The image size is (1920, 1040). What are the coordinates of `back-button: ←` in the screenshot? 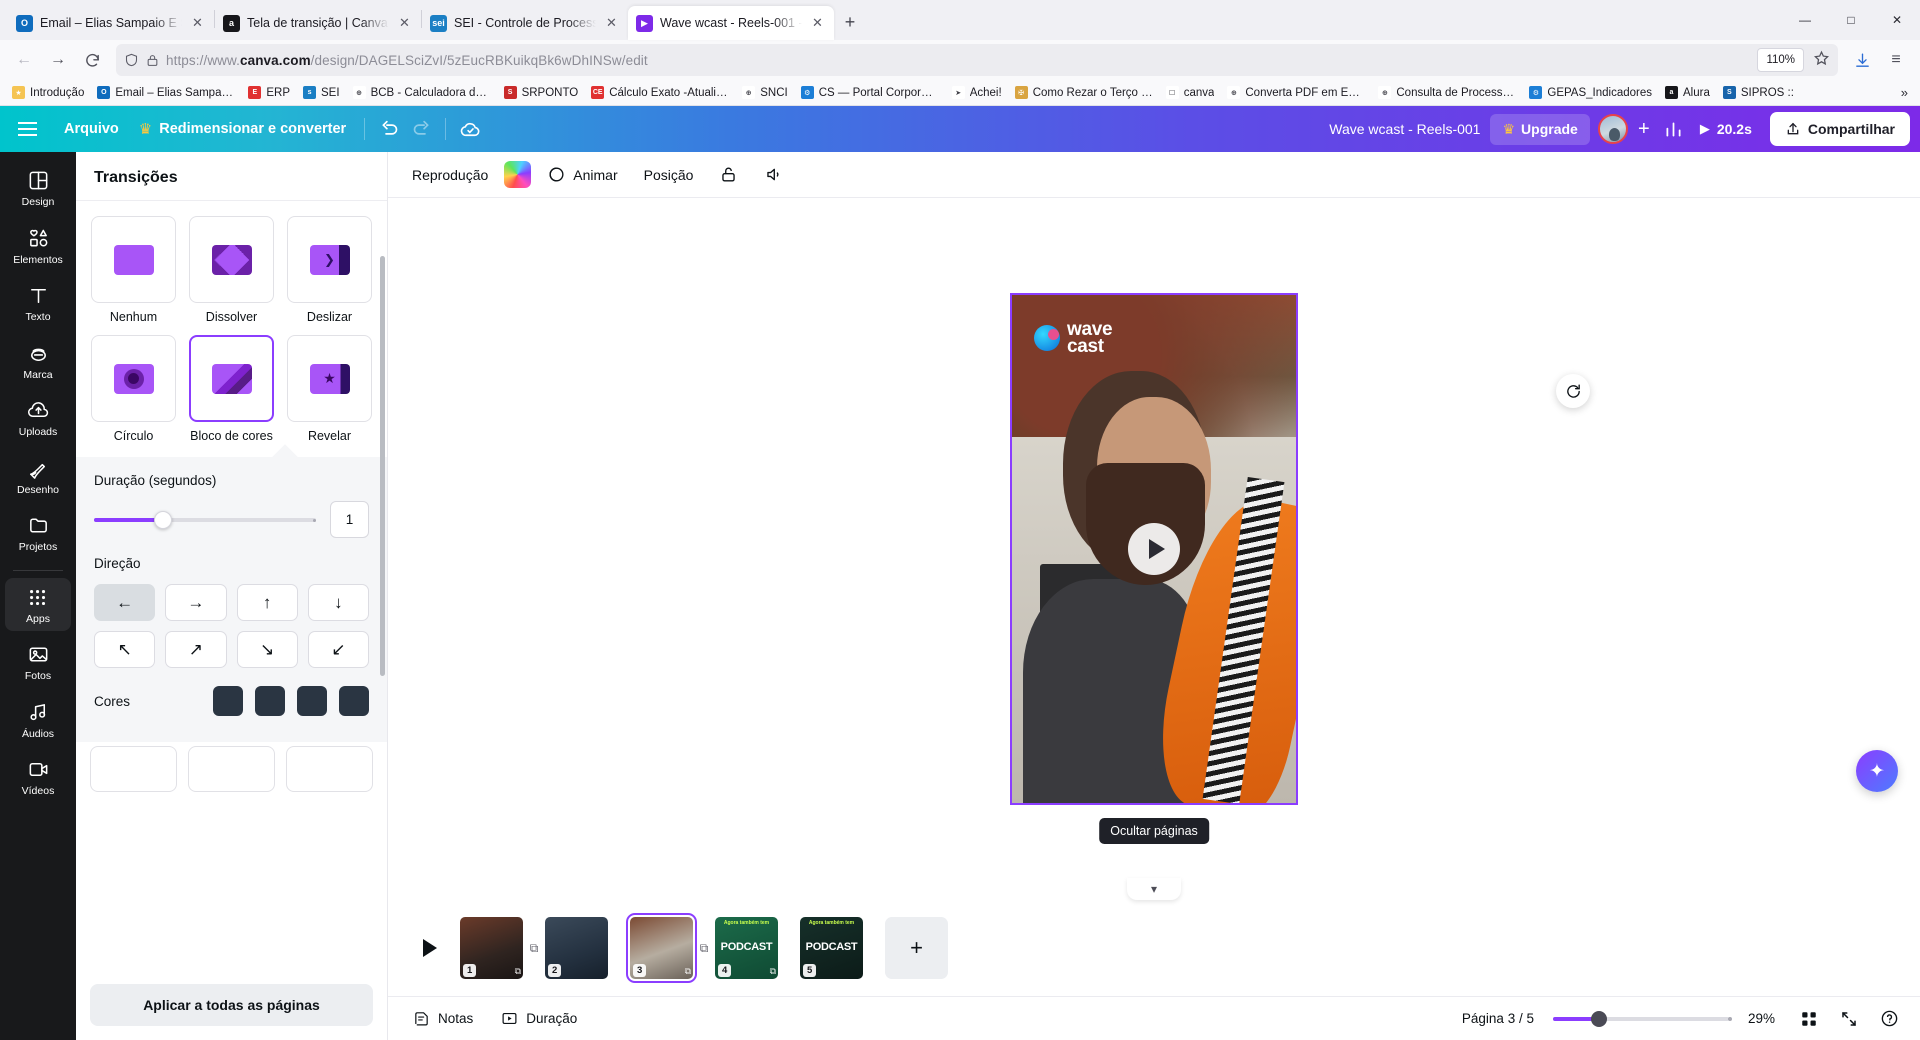 It's located at (24, 60).